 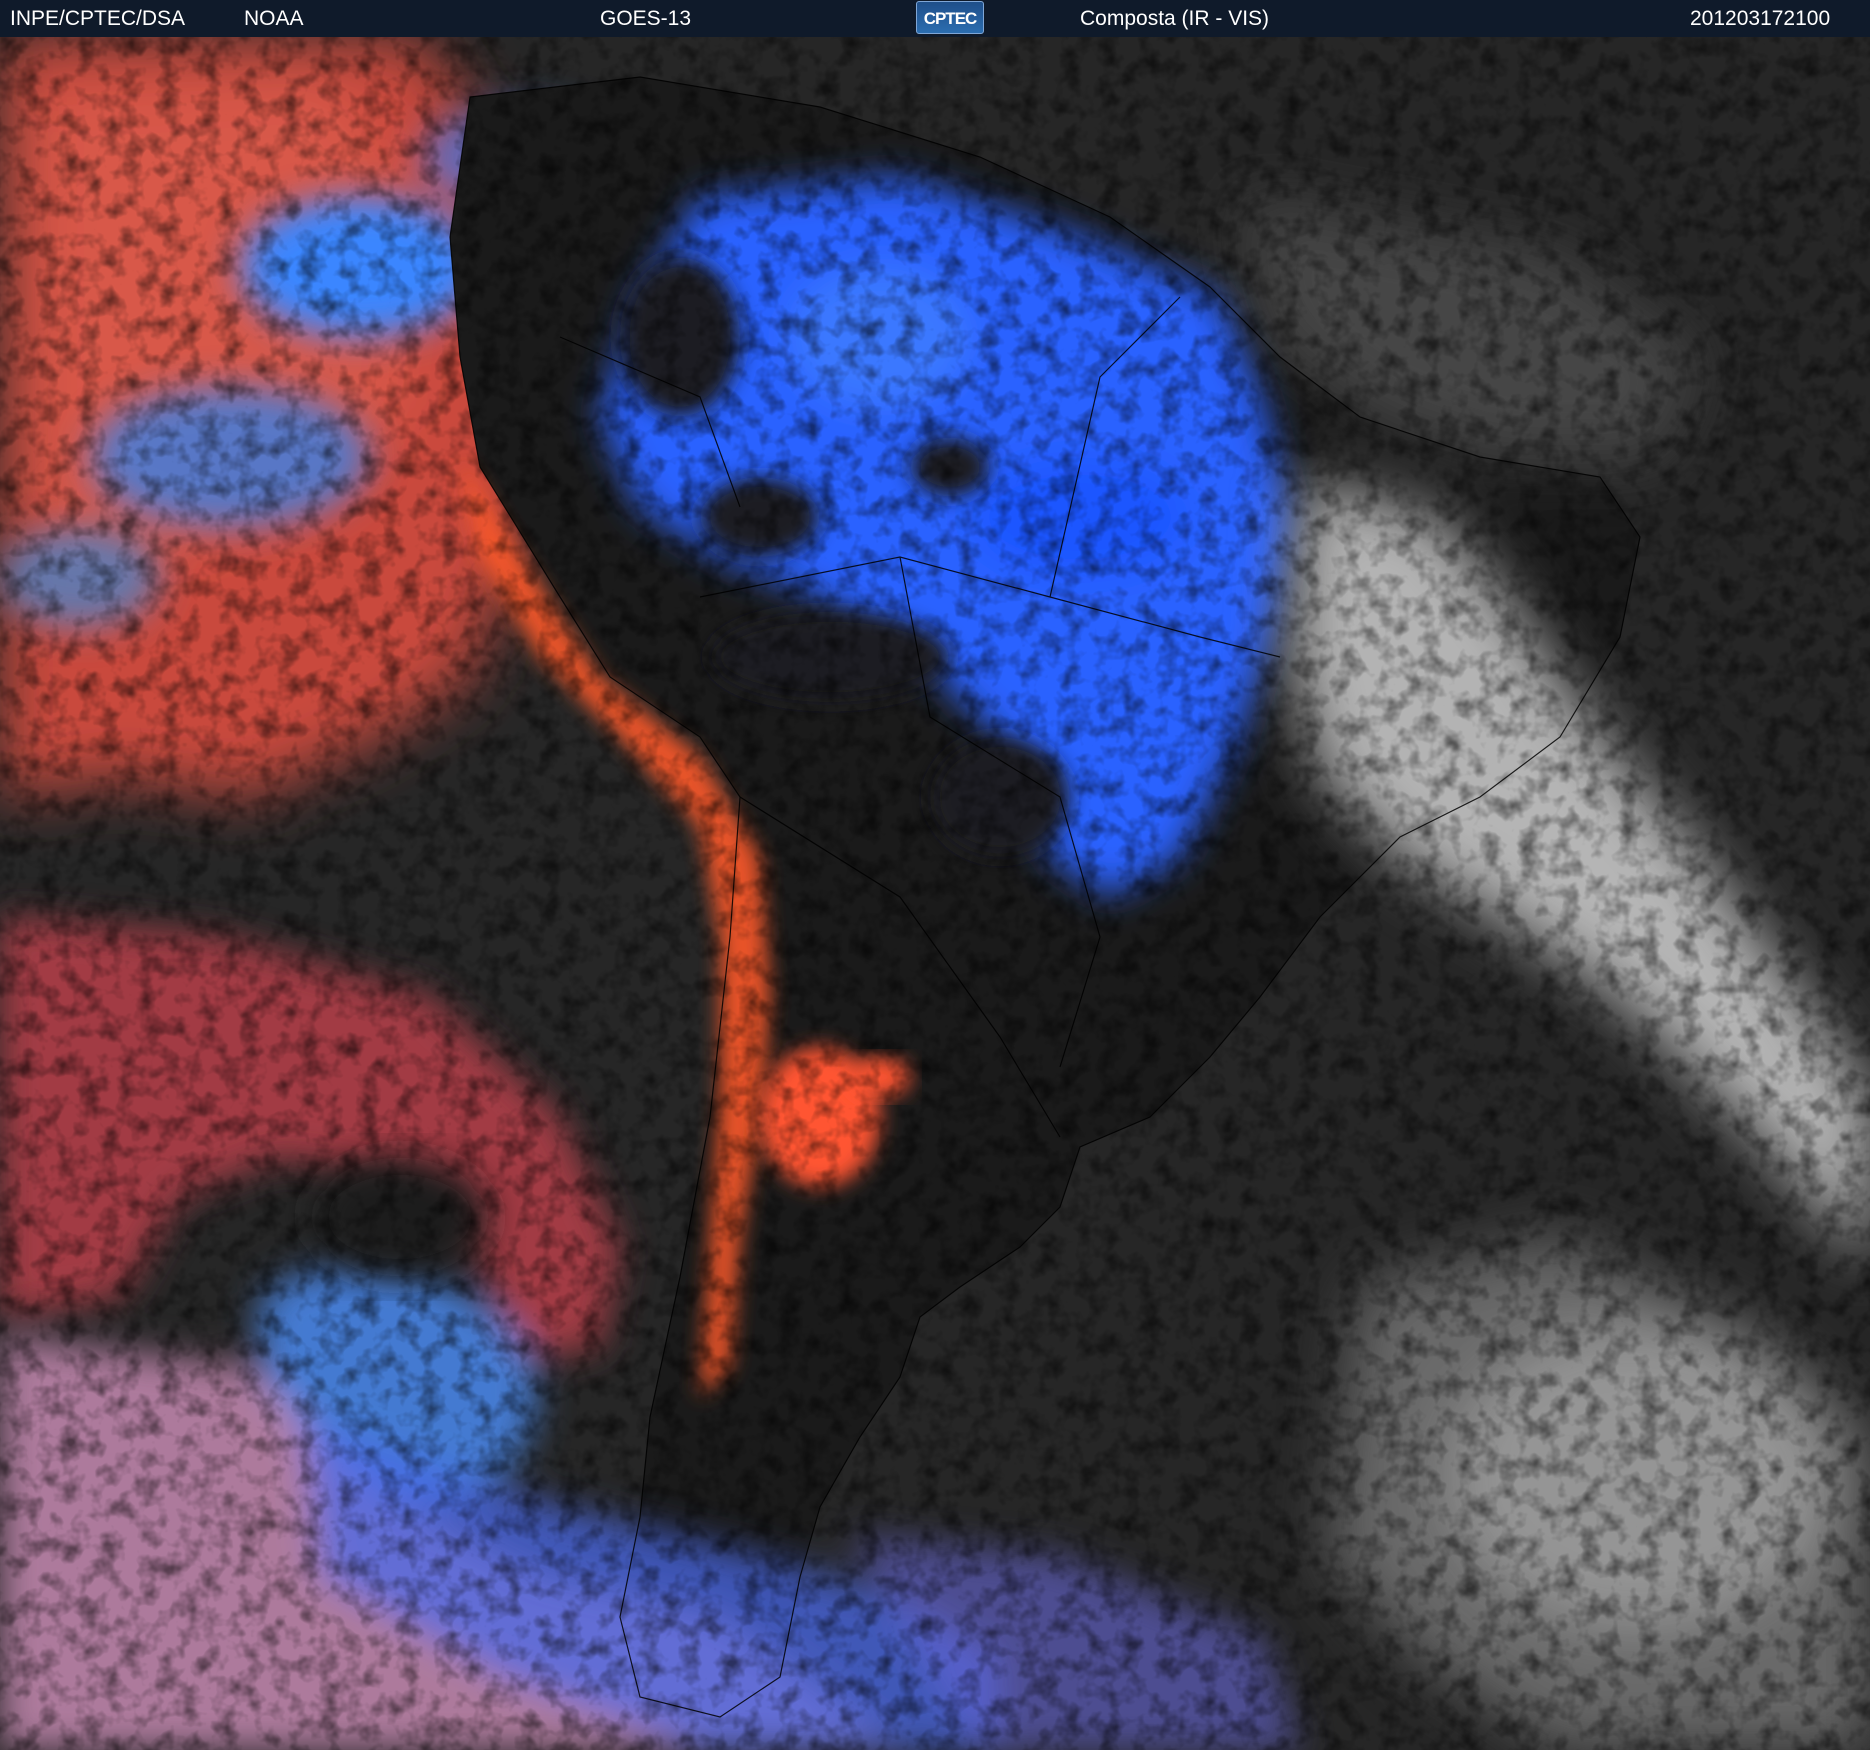 What do you see at coordinates (1760, 18) in the screenshot?
I see `timestamp-label: 201203172100` at bounding box center [1760, 18].